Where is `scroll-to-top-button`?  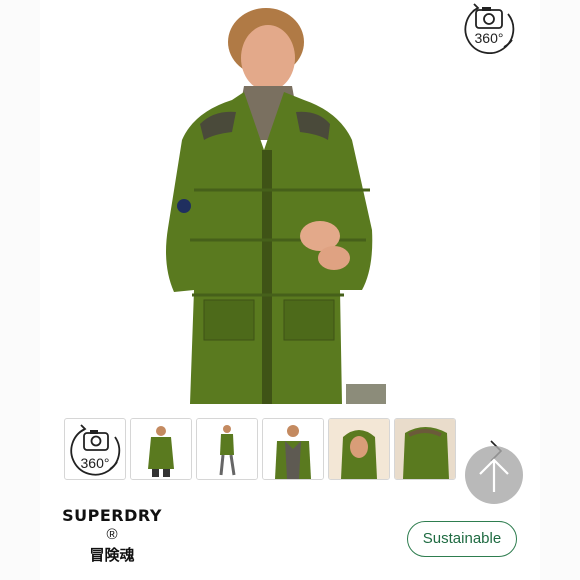
scroll-to-top-button is located at coordinates (494, 475).